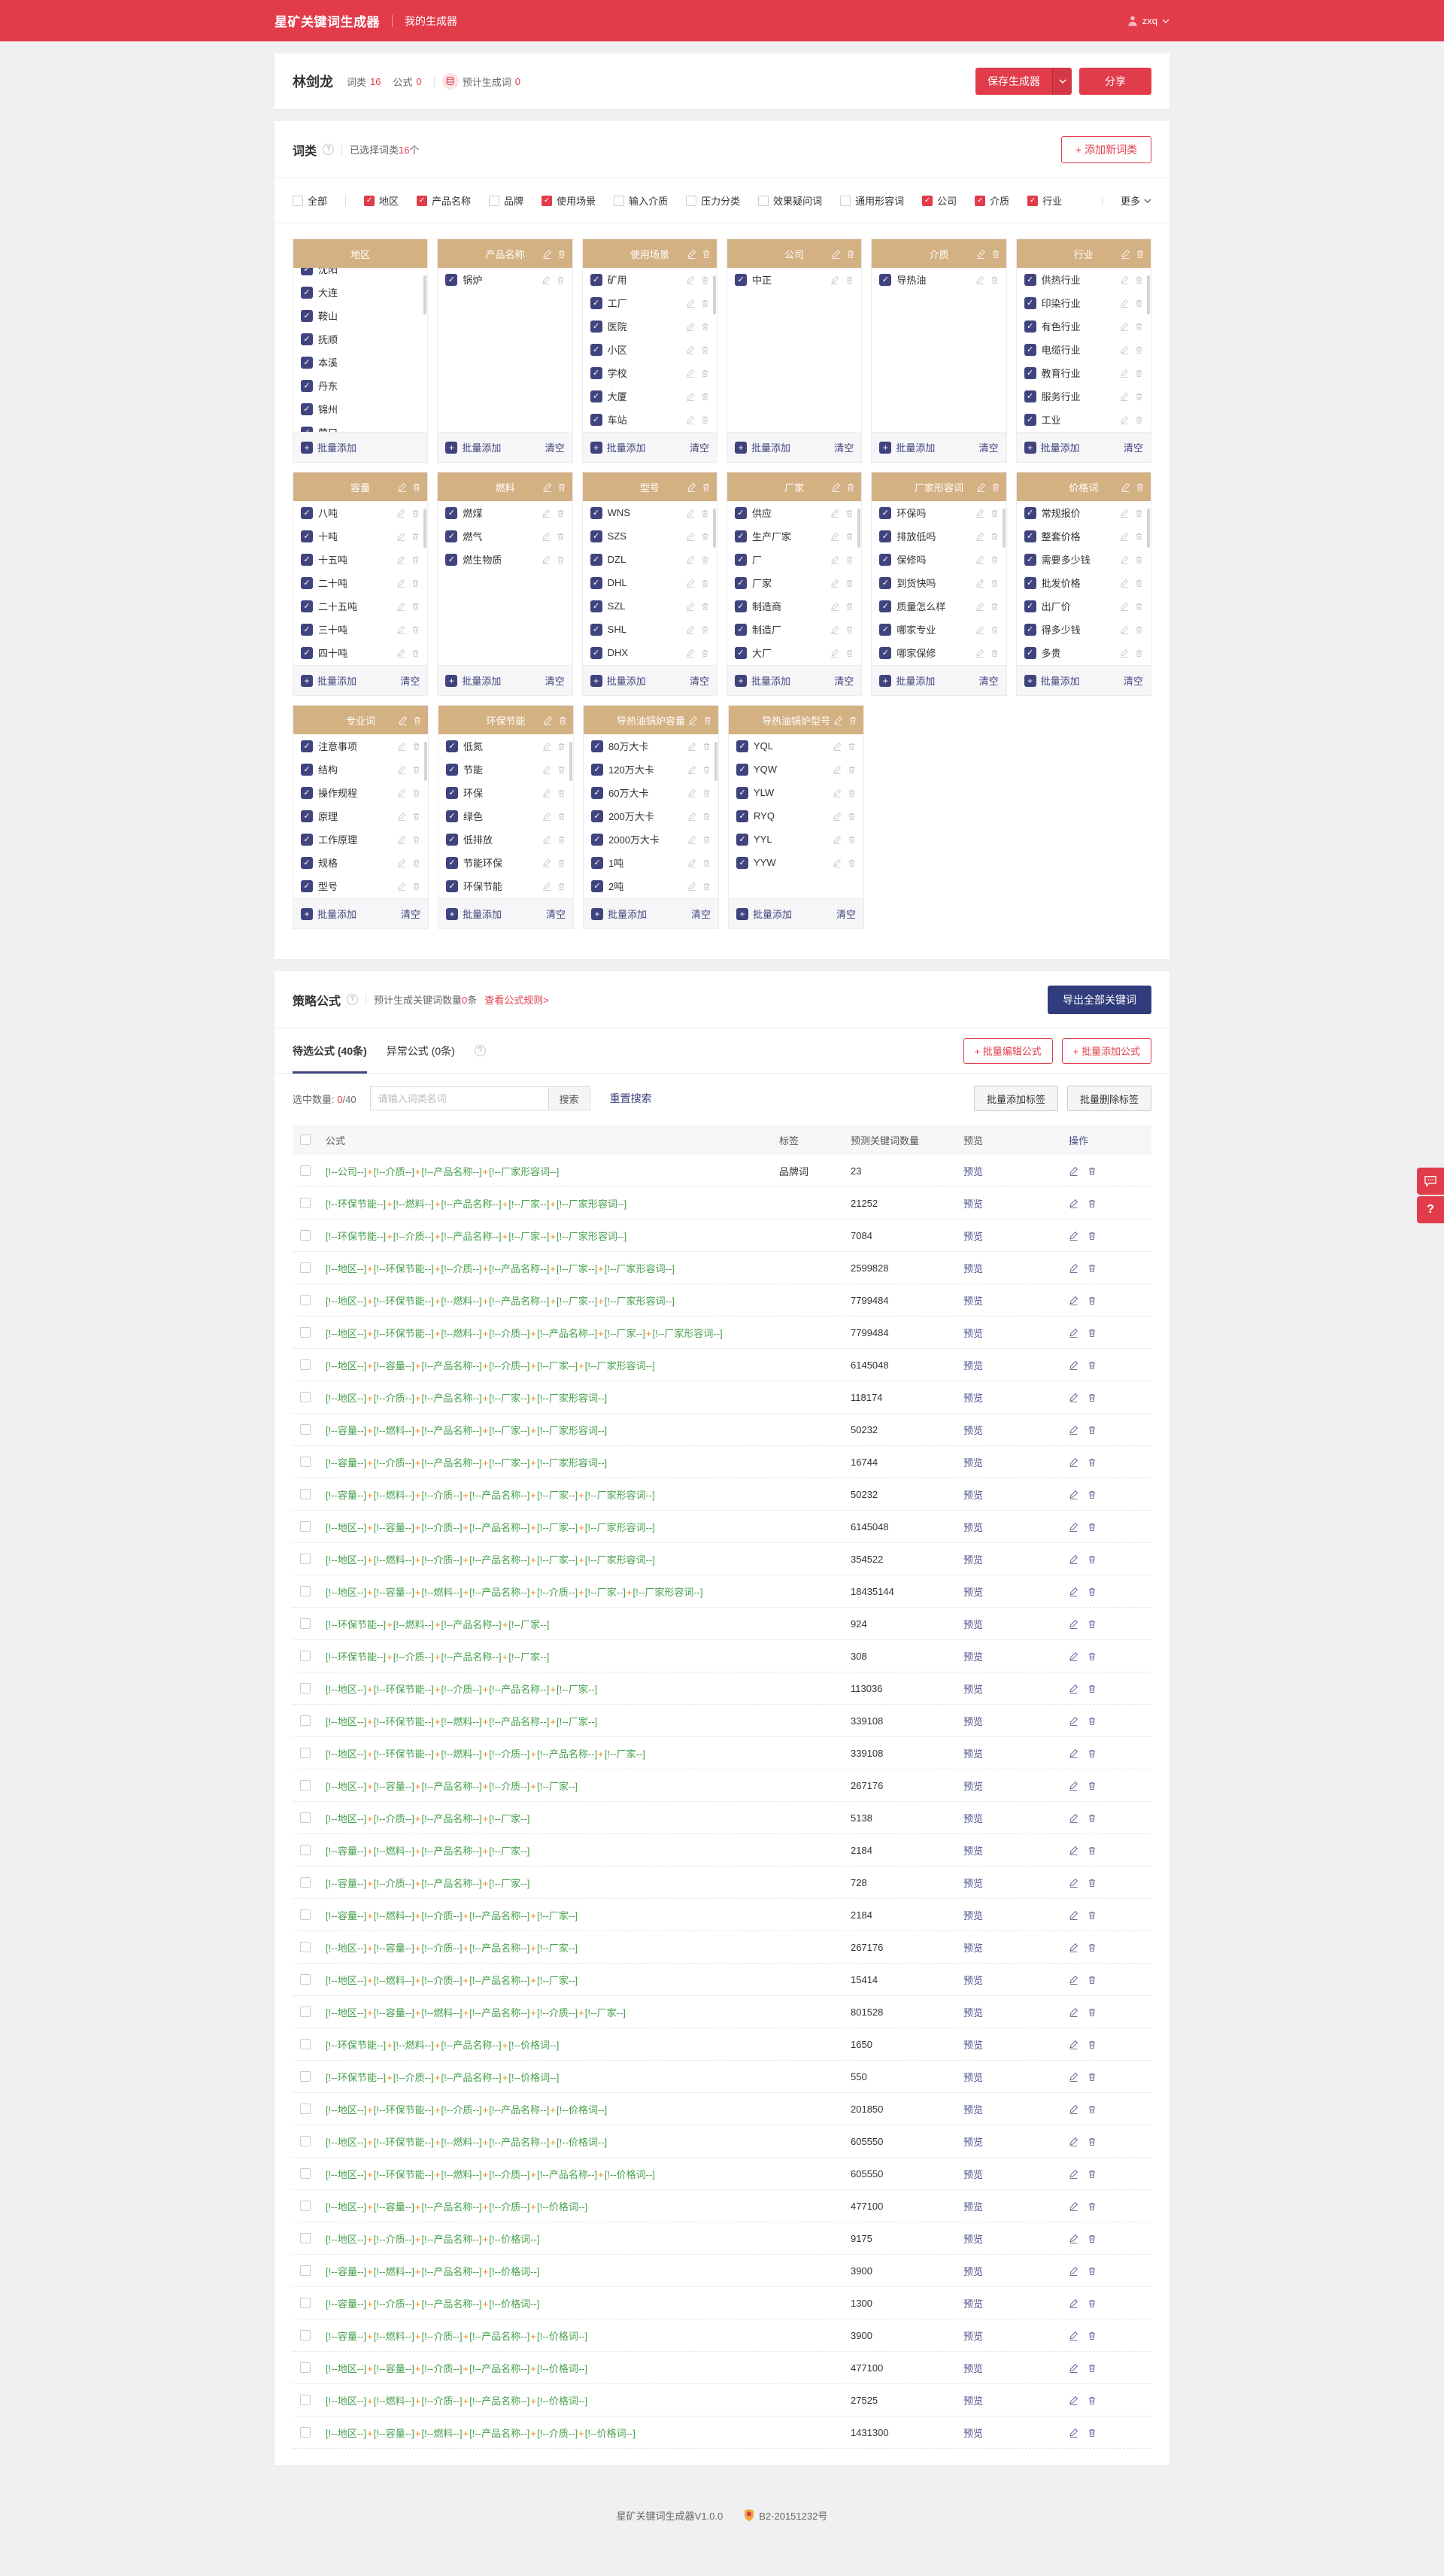 The height and width of the screenshot is (2576, 1444). I want to click on help-icon: ?, so click(480, 1050).